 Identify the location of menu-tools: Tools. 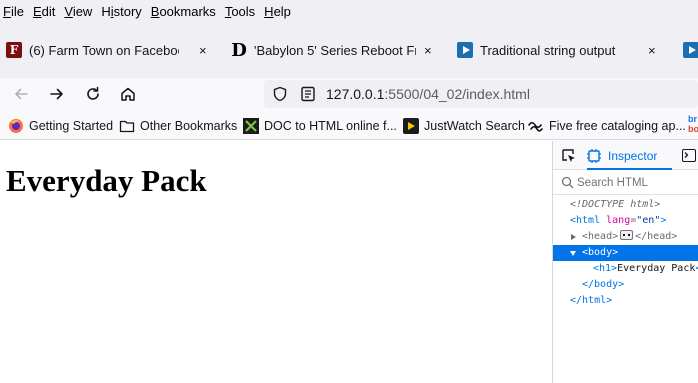
(240, 11).